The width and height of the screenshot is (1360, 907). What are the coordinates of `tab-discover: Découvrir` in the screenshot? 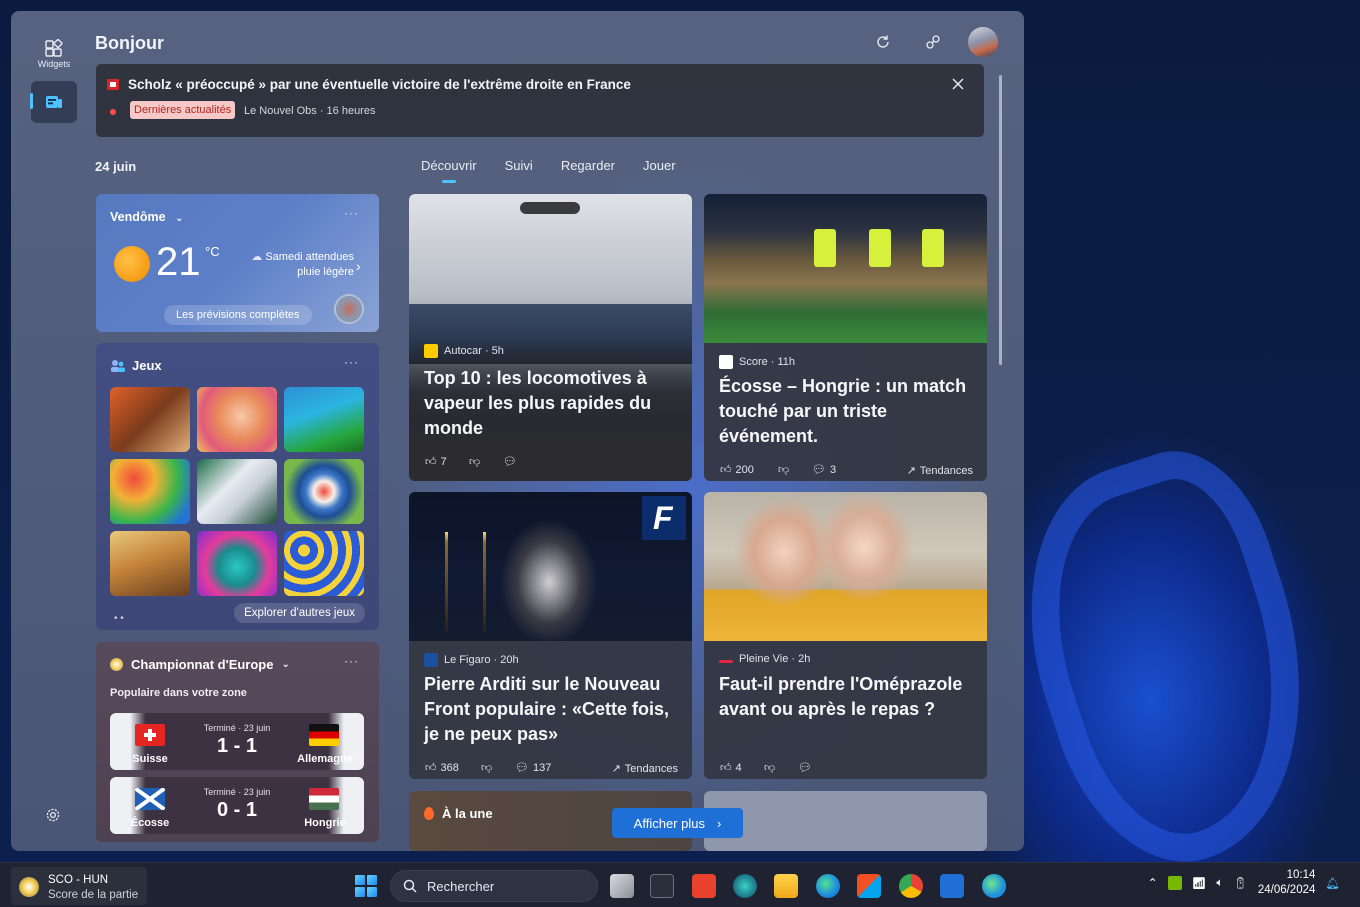 It's located at (449, 170).